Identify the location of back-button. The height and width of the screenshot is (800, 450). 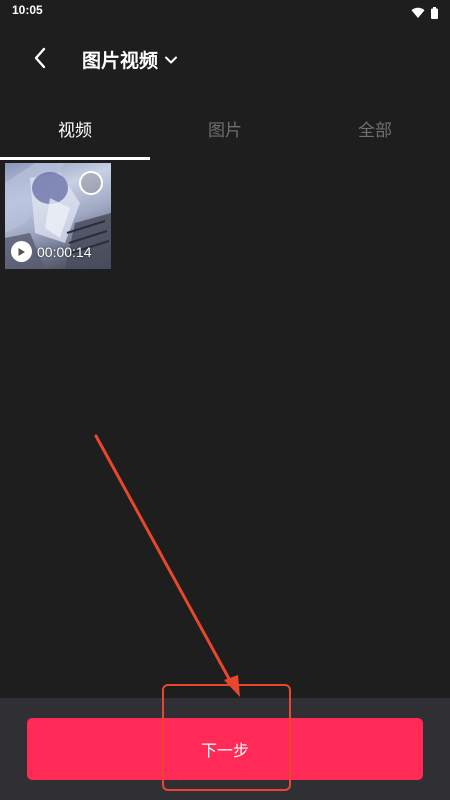
(40, 60).